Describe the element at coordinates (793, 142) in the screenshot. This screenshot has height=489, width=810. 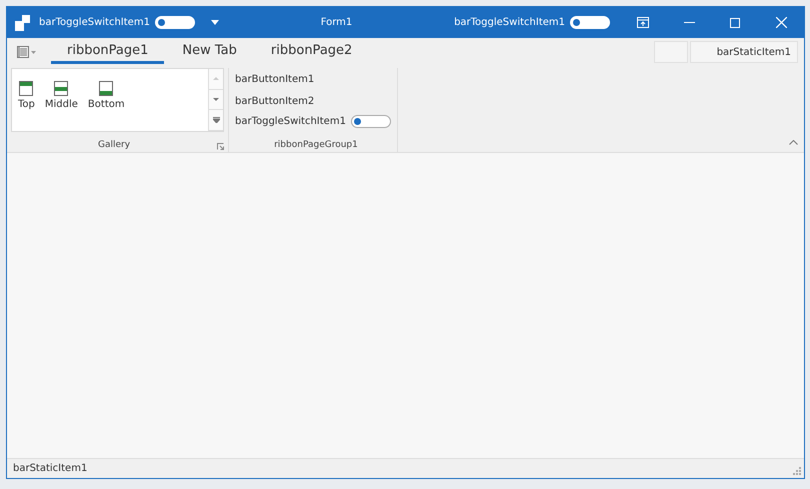
I see `chevron-up-icon` at that location.